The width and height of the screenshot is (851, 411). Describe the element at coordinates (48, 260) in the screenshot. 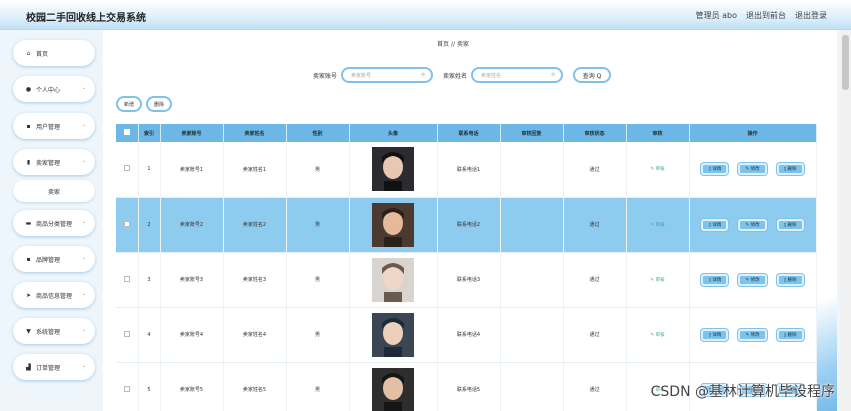

I see `sidebar-item-label: 品牌管理` at that location.